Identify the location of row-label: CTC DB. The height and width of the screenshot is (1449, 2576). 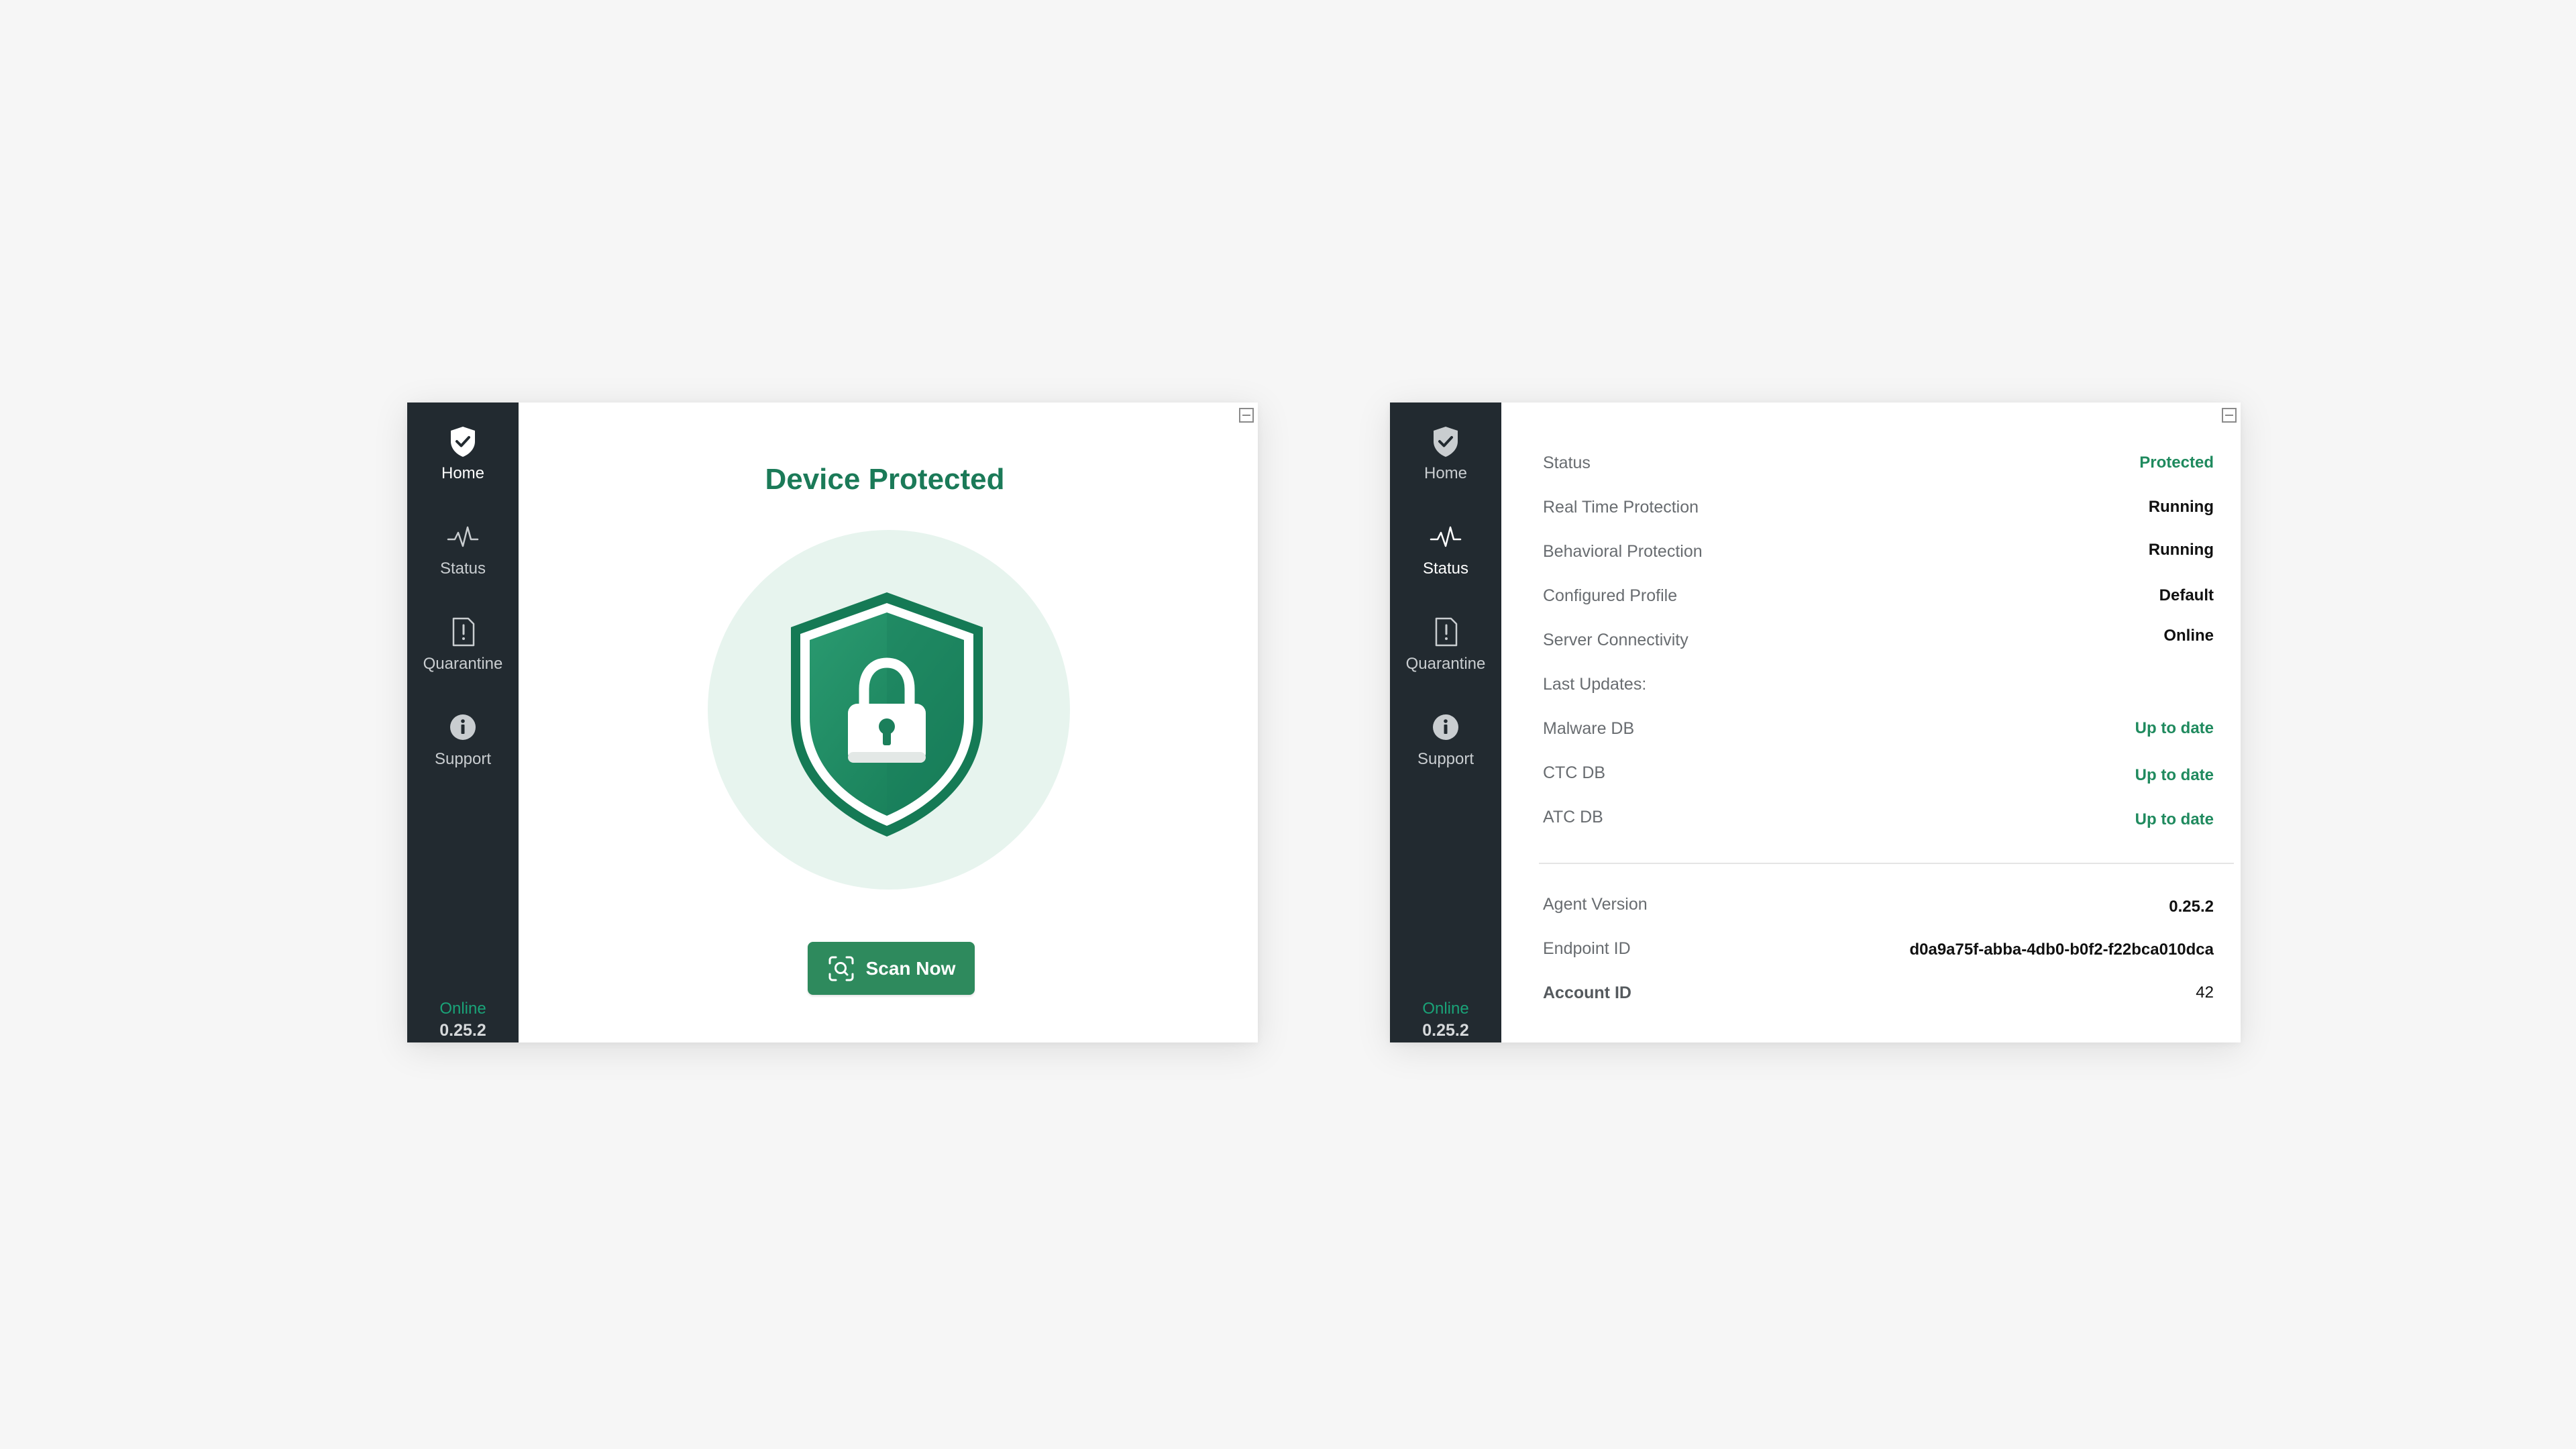
(1574, 772).